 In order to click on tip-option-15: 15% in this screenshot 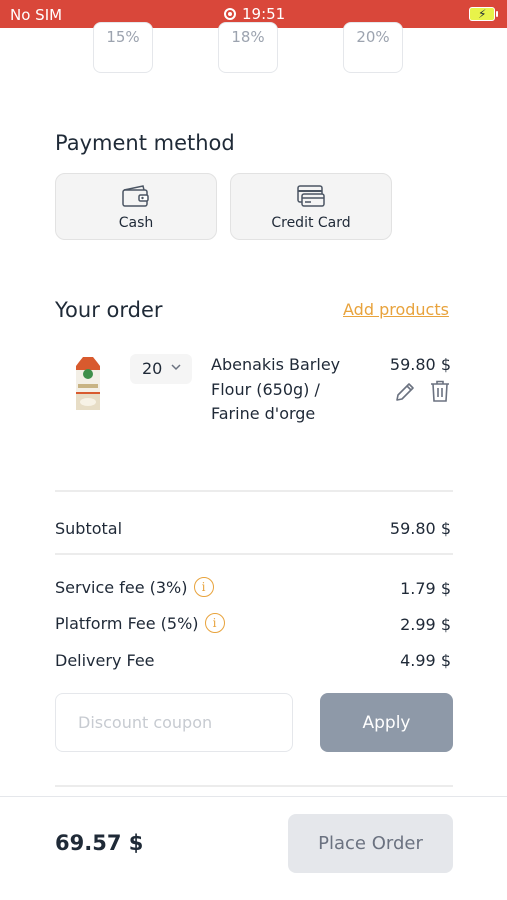, I will do `click(123, 47)`.